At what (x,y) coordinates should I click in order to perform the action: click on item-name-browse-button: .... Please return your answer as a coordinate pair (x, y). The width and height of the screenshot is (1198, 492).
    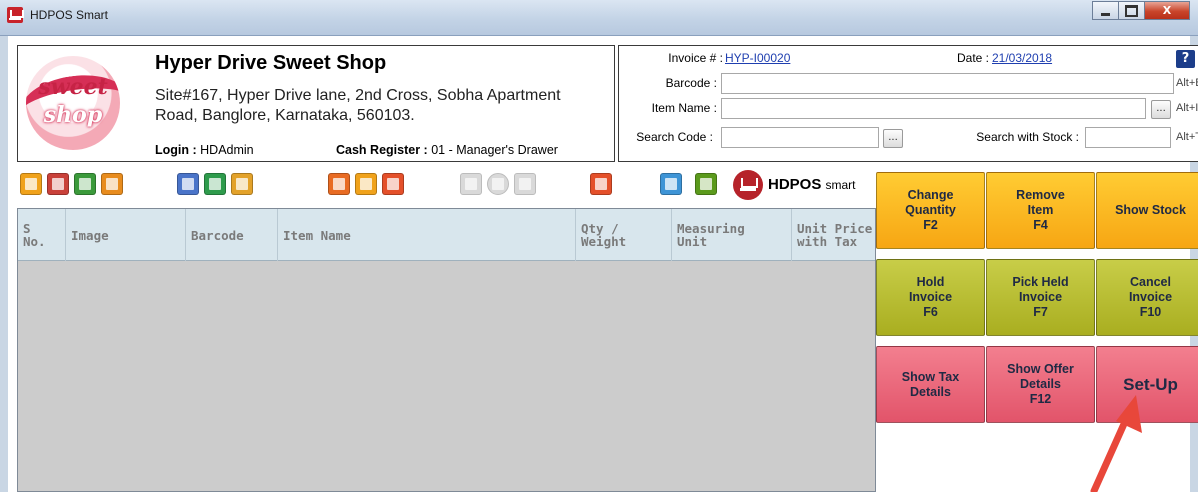
    Looking at the image, I should click on (1161, 109).